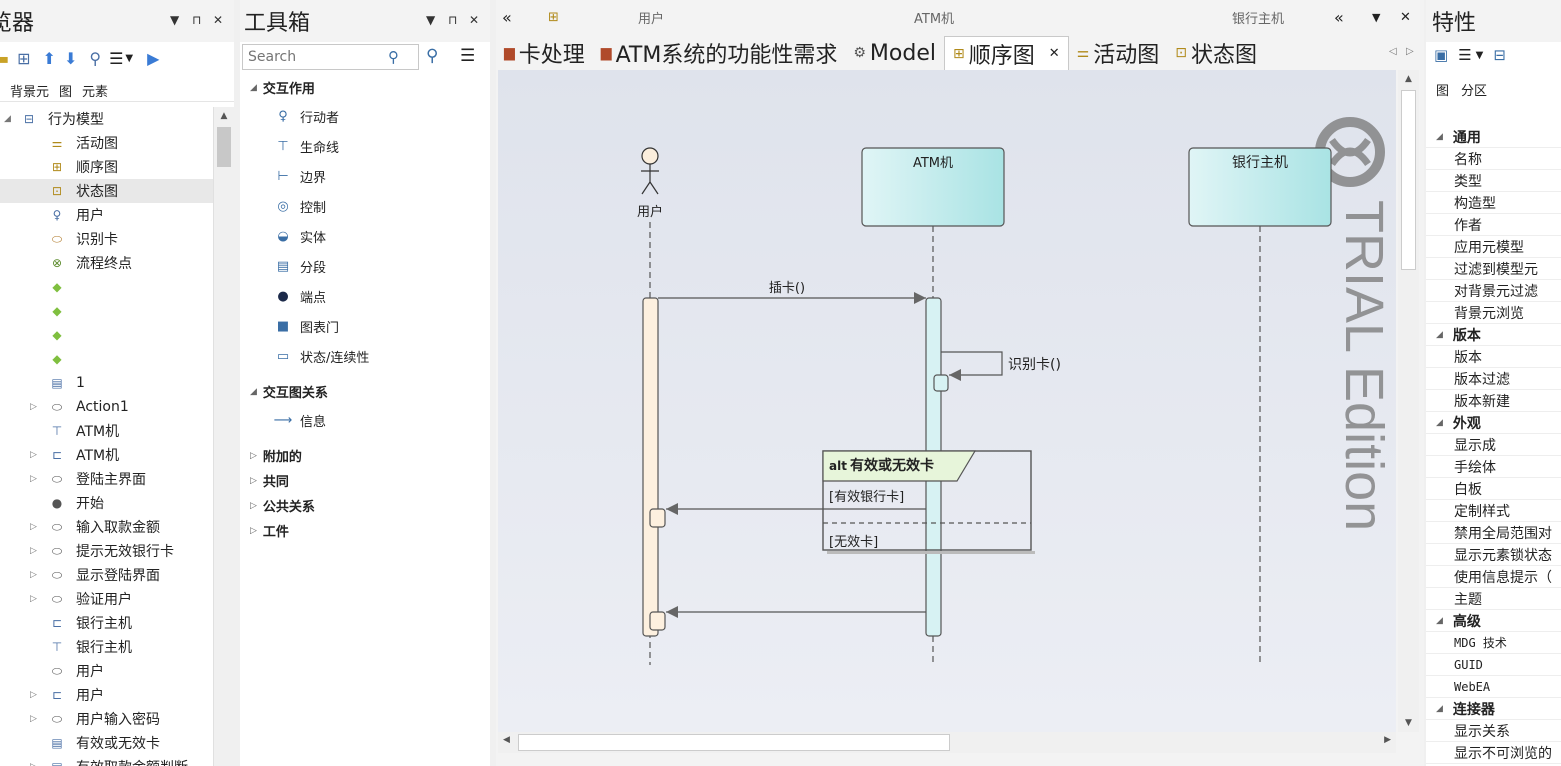  What do you see at coordinates (1376, 17) in the screenshot?
I see `dropdown-icon: ▼` at bounding box center [1376, 17].